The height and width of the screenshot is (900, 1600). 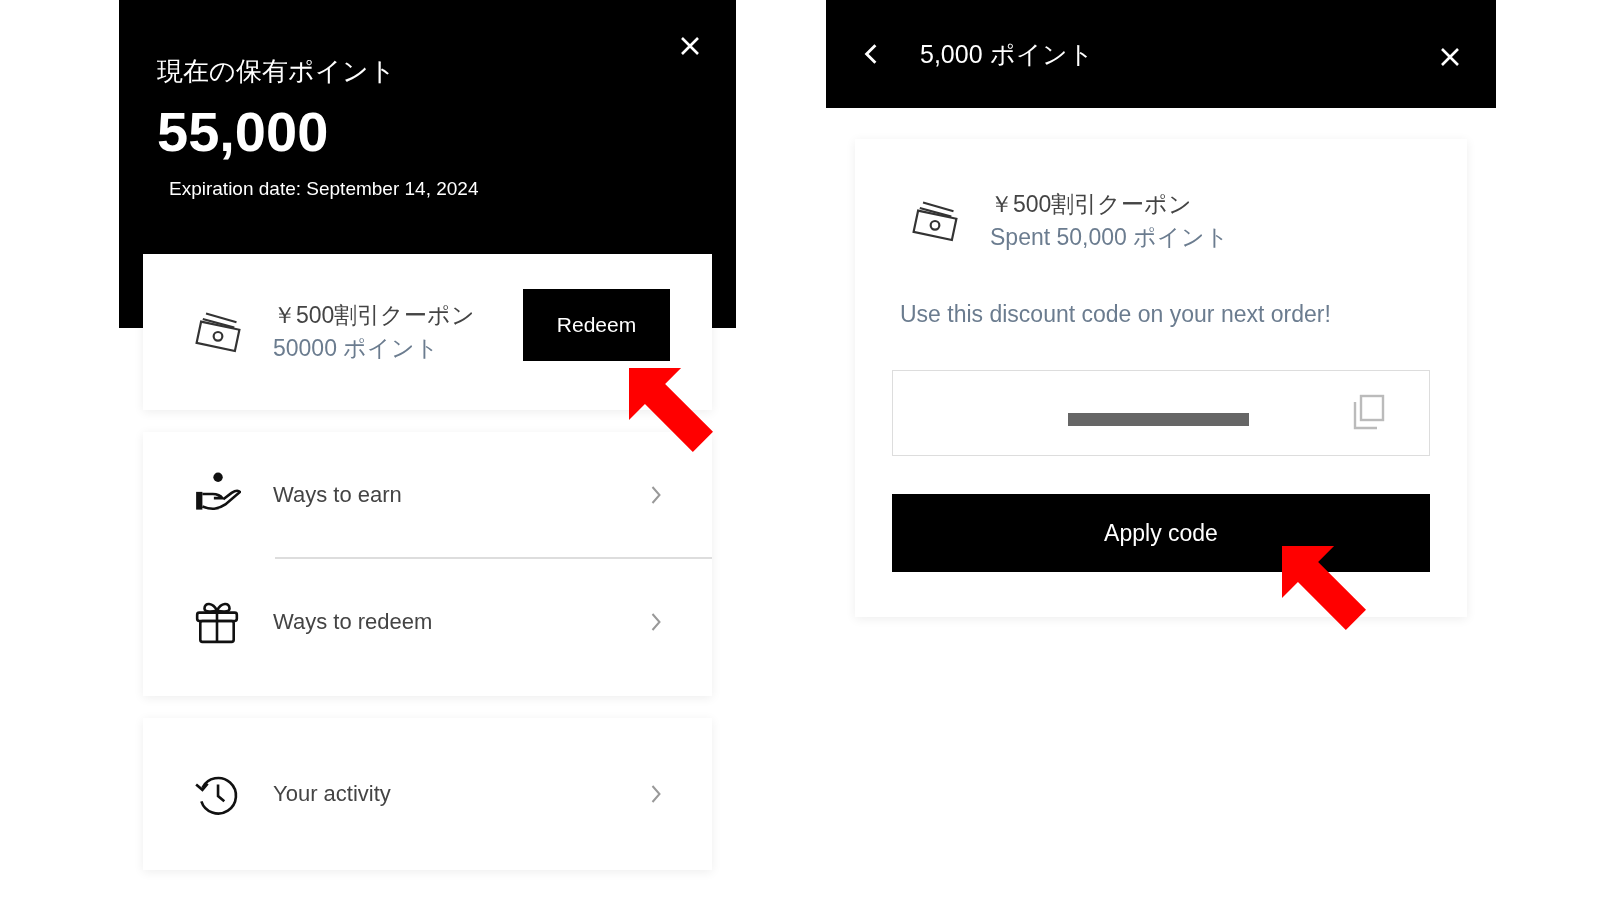 What do you see at coordinates (324, 189) in the screenshot?
I see `expiration-date: Expiration date: September 14, 2024` at bounding box center [324, 189].